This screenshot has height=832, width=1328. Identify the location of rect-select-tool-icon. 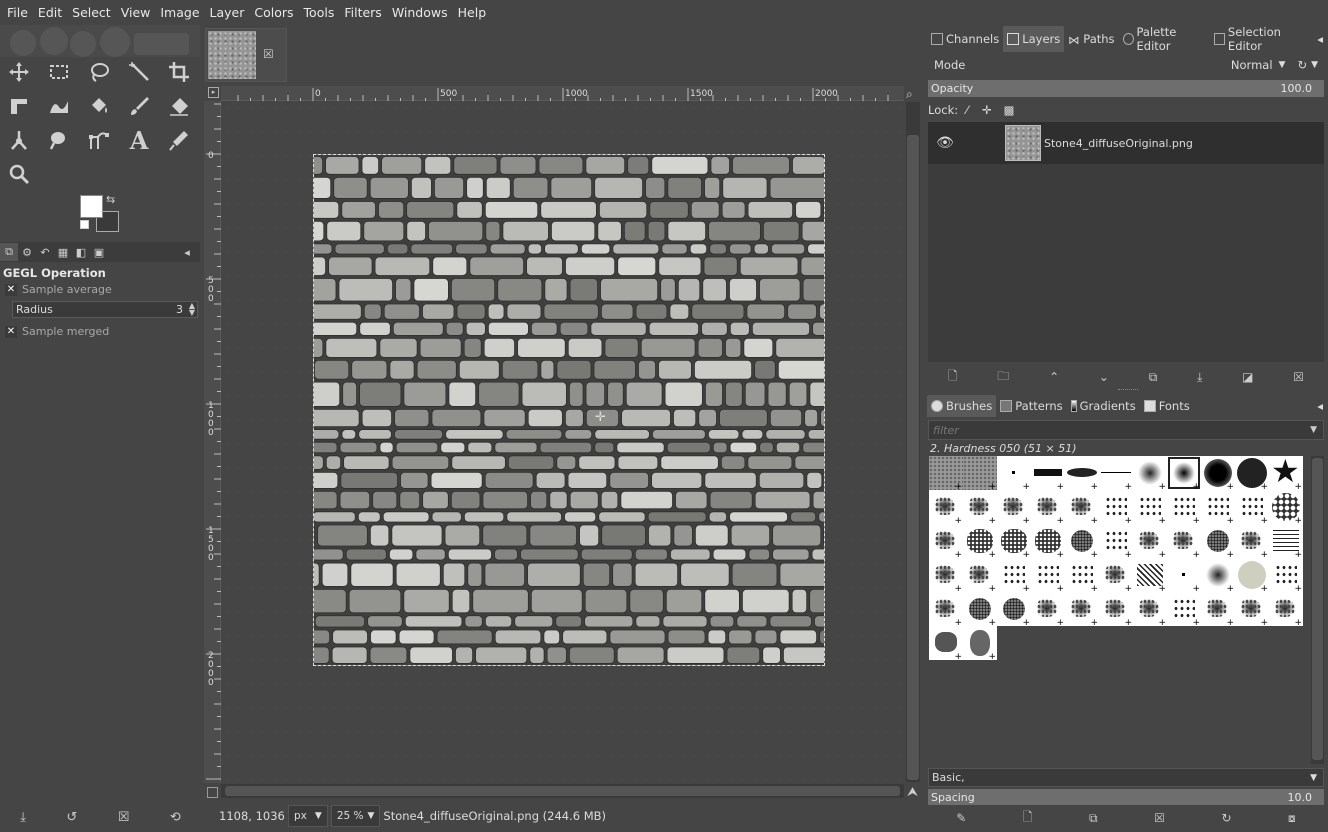
(59, 72).